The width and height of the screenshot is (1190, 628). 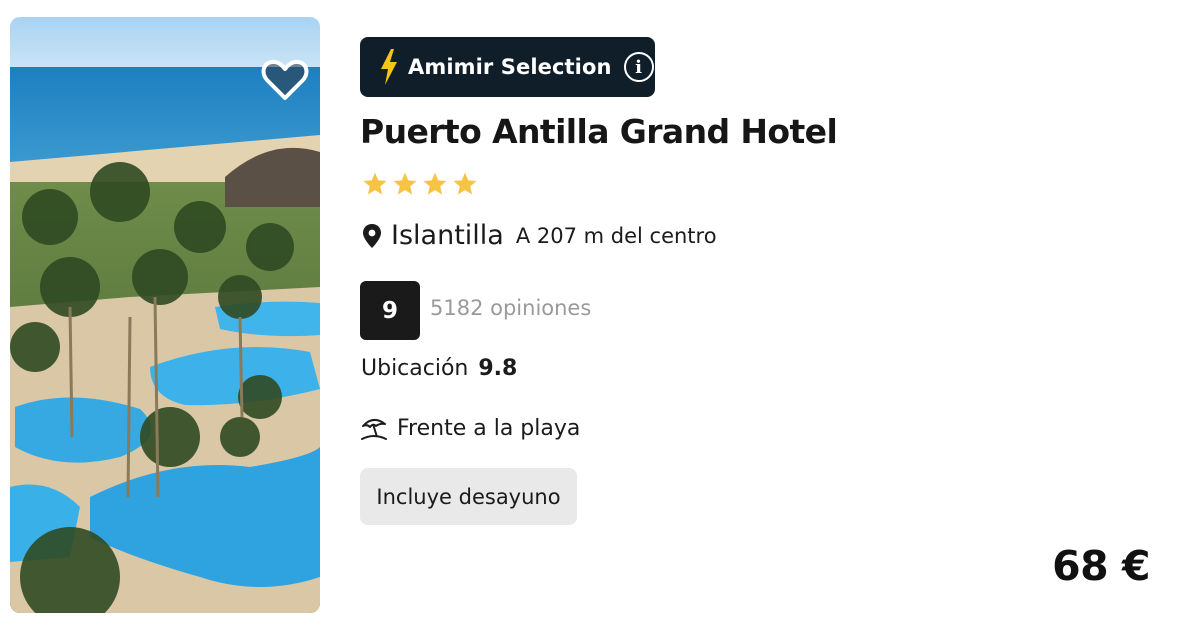 What do you see at coordinates (616, 235) in the screenshot?
I see `location-distance: A 207 m del centro` at bounding box center [616, 235].